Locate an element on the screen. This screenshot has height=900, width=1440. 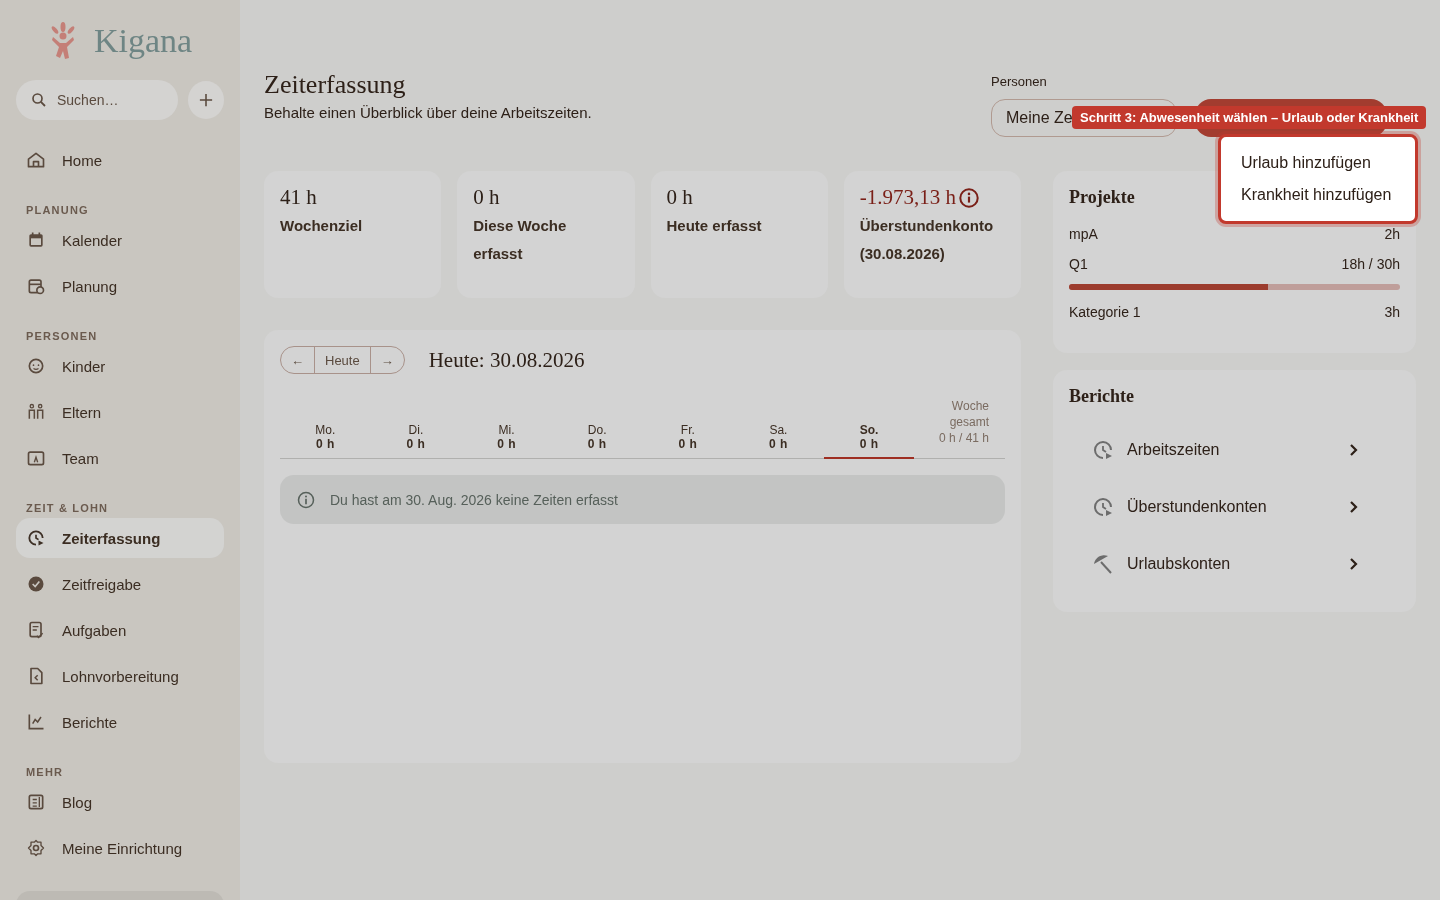
week-total-label: Woche gesamt is located at coordinates (968, 414).